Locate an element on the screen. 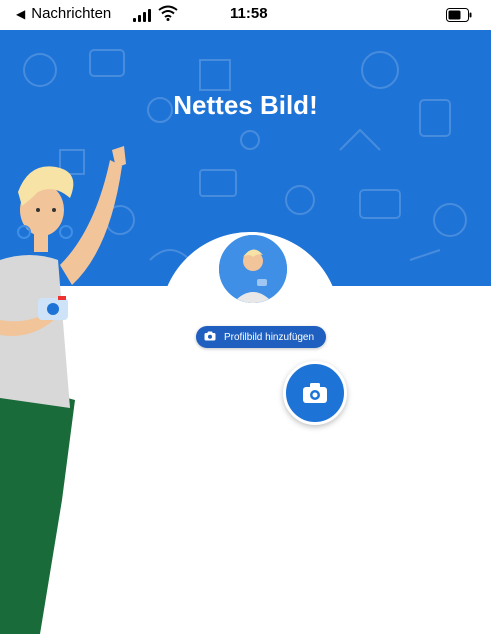  add-profile-photo-button: Profilbild hinzufügen is located at coordinates (261, 337).